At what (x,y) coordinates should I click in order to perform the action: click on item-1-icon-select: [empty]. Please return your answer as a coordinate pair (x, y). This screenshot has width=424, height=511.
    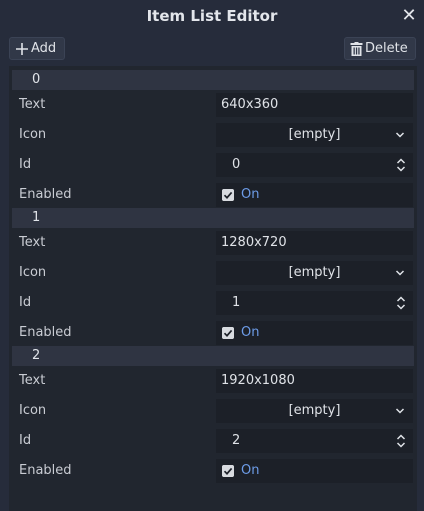
    Looking at the image, I should click on (314, 273).